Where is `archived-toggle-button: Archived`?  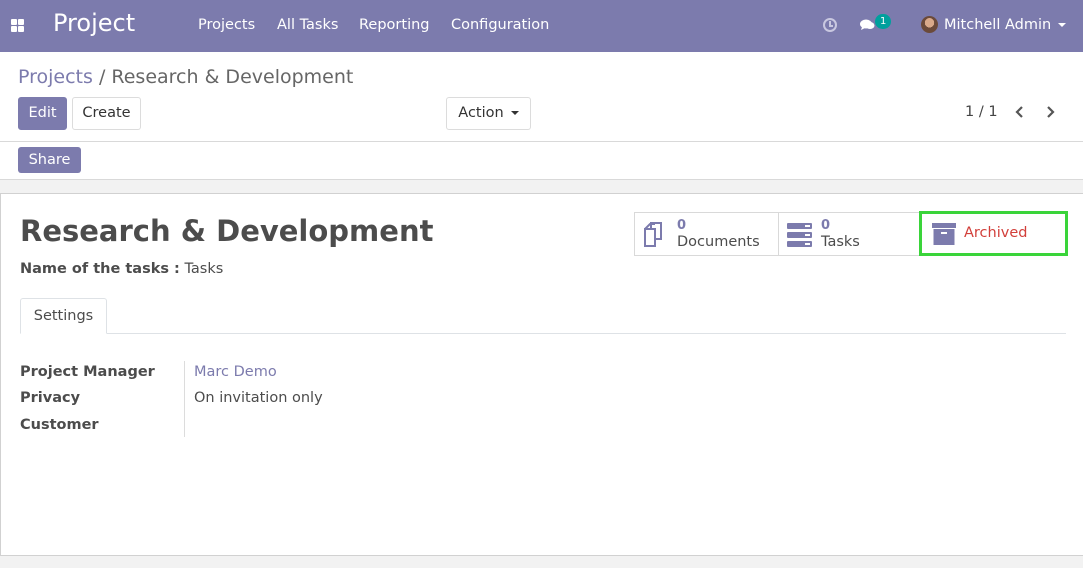
archived-toggle-button: Archived is located at coordinates (993, 233).